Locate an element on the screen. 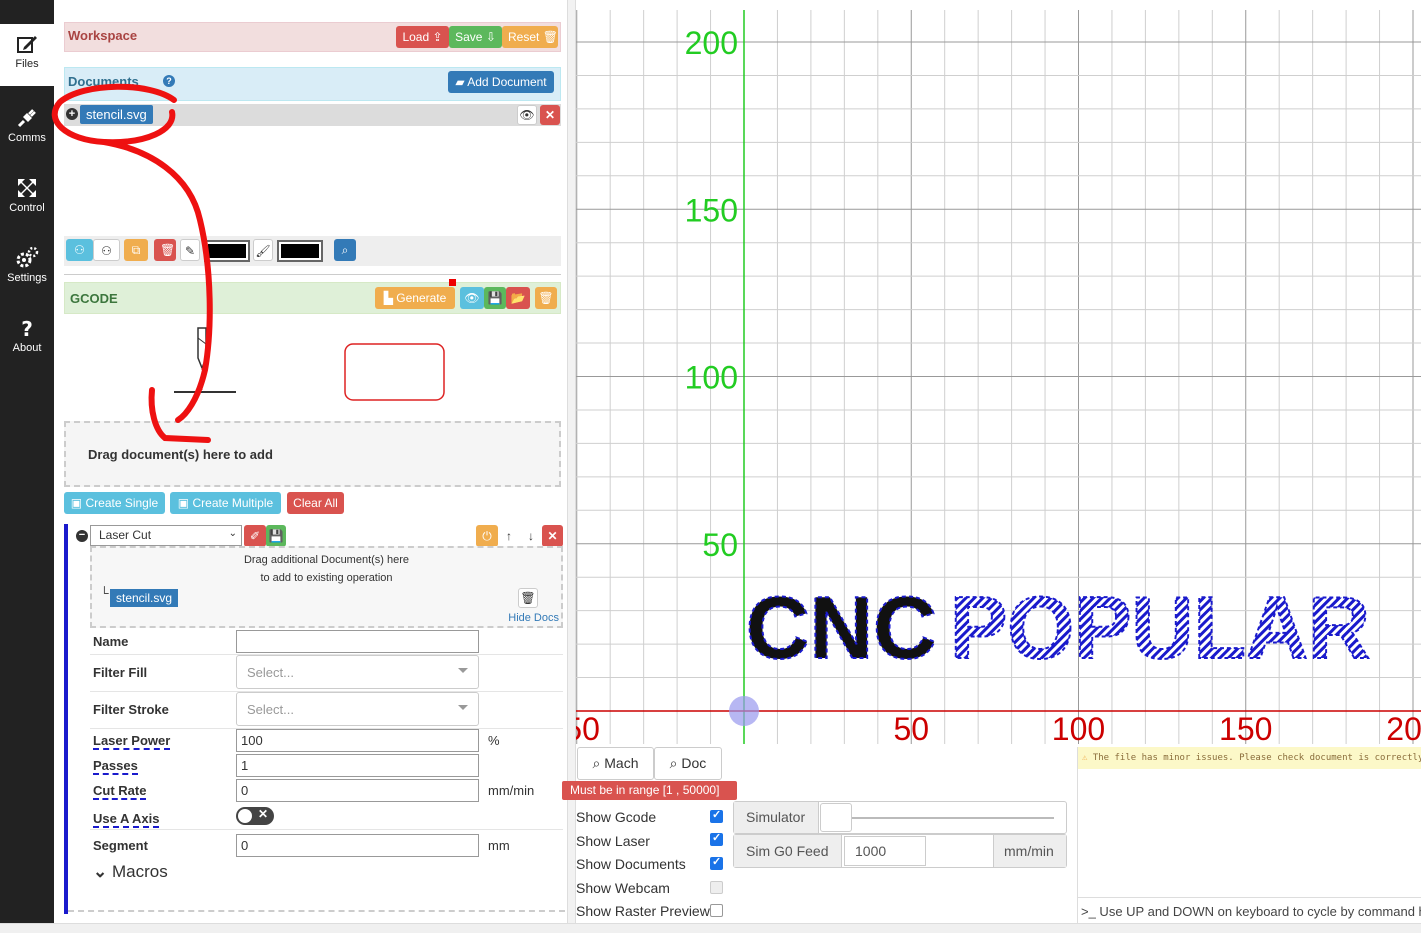 The width and height of the screenshot is (1421, 933). magic-wand-icon: ✐ is located at coordinates (255, 536).